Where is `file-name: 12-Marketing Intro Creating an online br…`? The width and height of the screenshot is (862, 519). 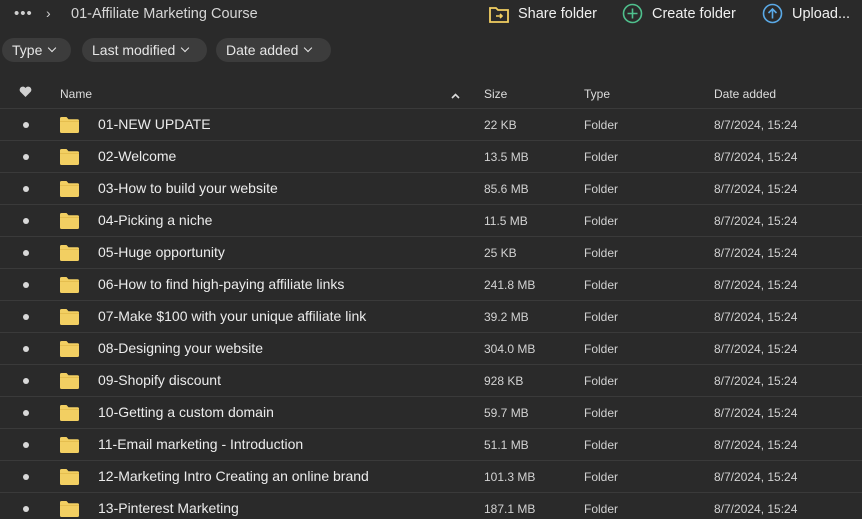 file-name: 12-Marketing Intro Creating an online br… is located at coordinates (233, 476).